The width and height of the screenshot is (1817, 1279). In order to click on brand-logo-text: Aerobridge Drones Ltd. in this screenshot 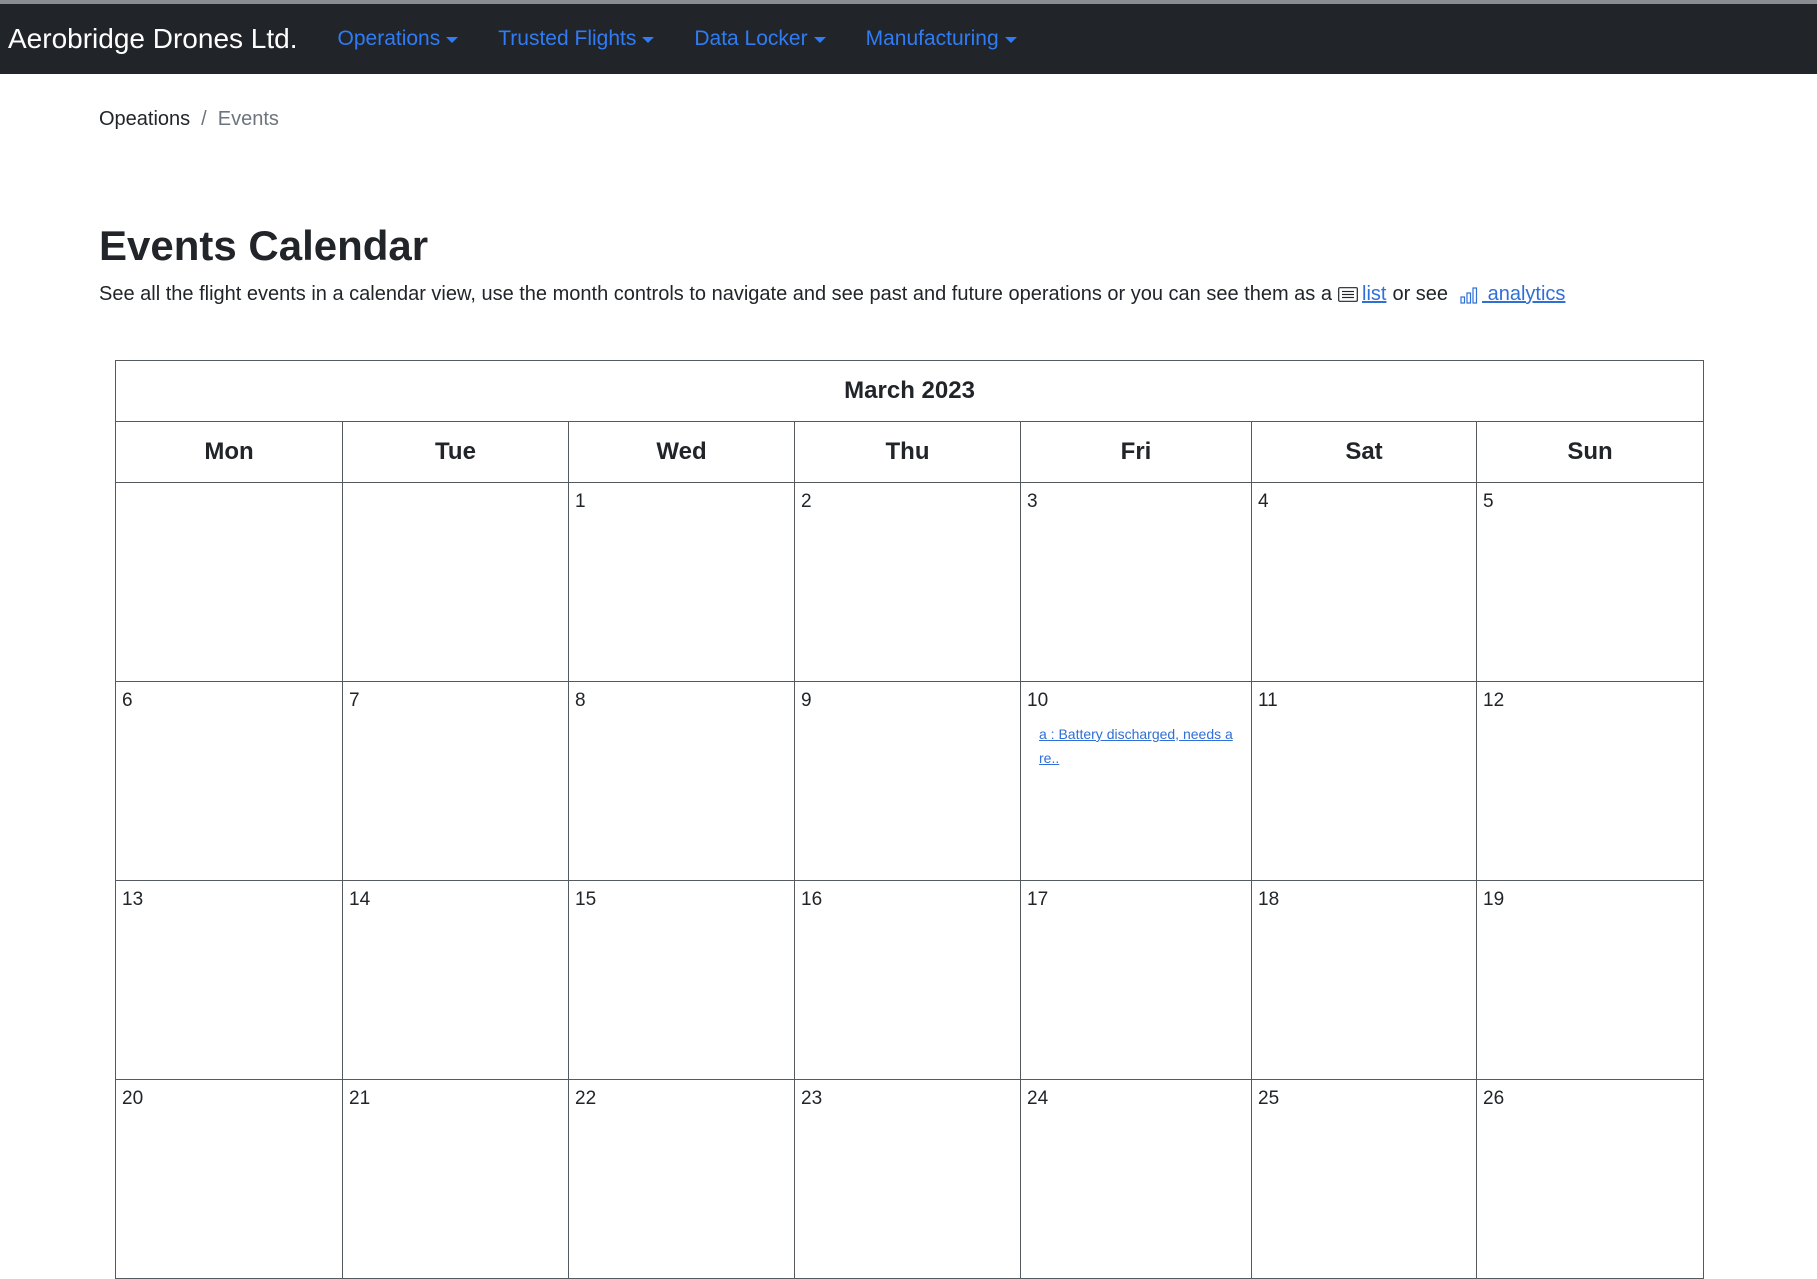, I will do `click(153, 39)`.